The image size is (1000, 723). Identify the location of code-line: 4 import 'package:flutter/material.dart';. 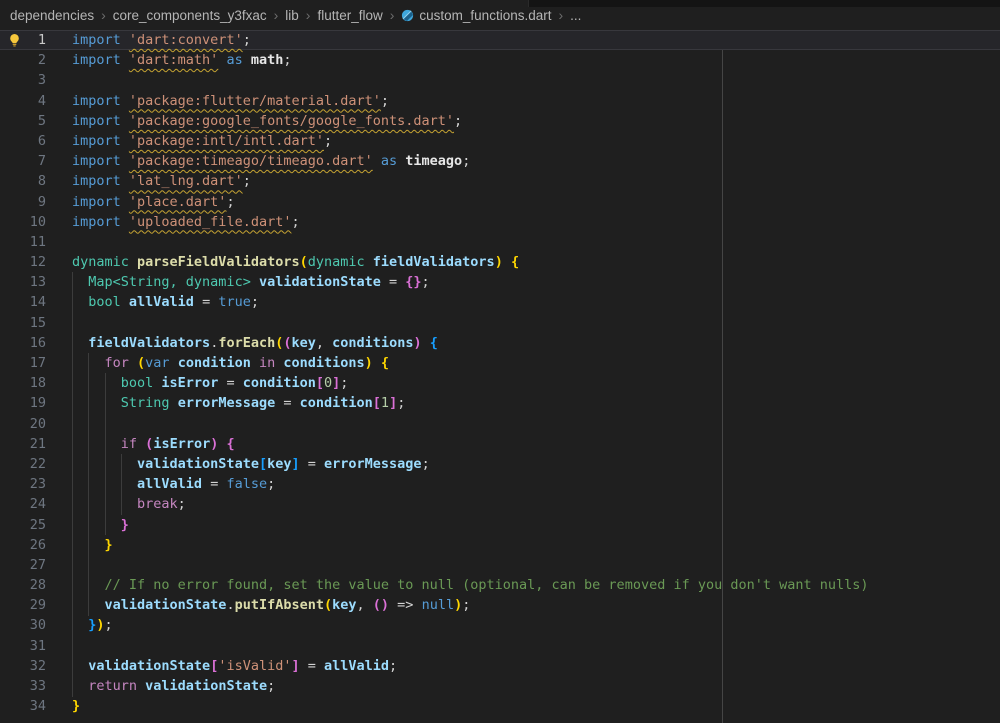
(500, 101).